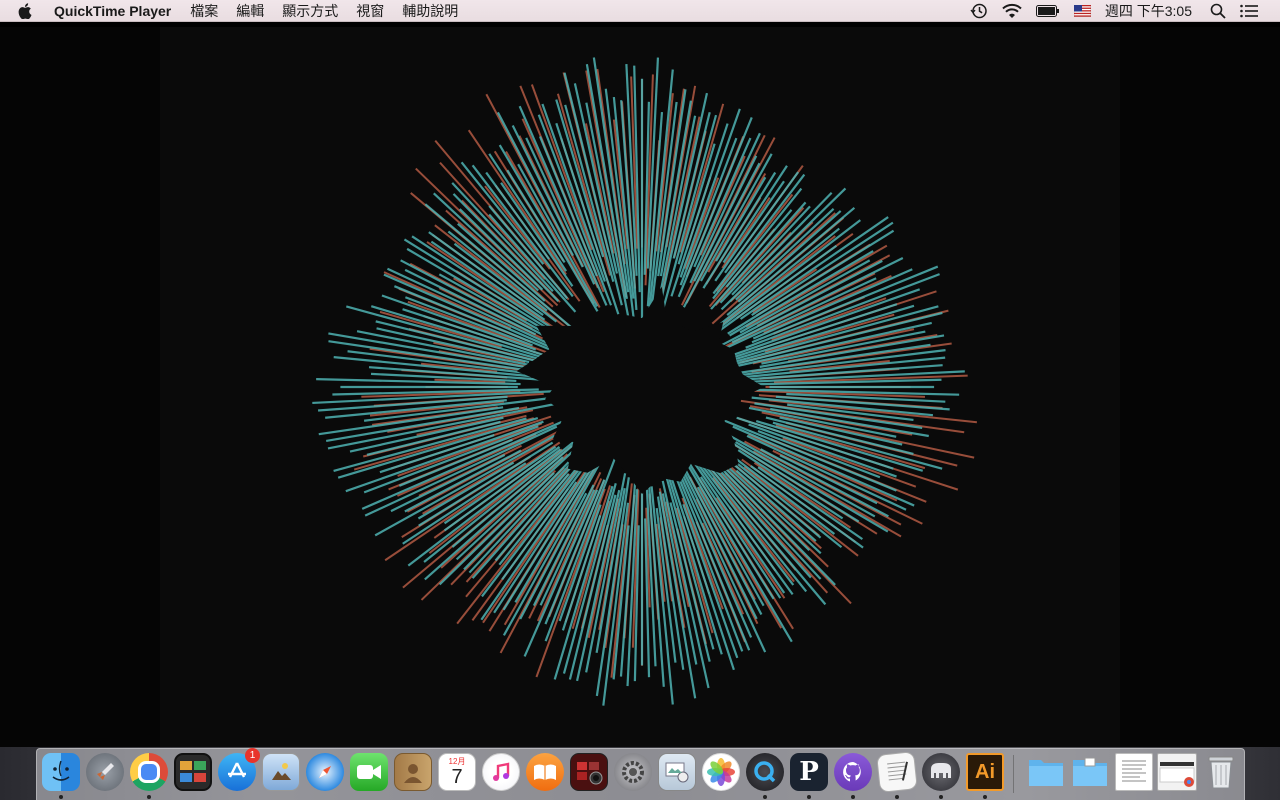  I want to click on facetime-icon, so click(369, 772).